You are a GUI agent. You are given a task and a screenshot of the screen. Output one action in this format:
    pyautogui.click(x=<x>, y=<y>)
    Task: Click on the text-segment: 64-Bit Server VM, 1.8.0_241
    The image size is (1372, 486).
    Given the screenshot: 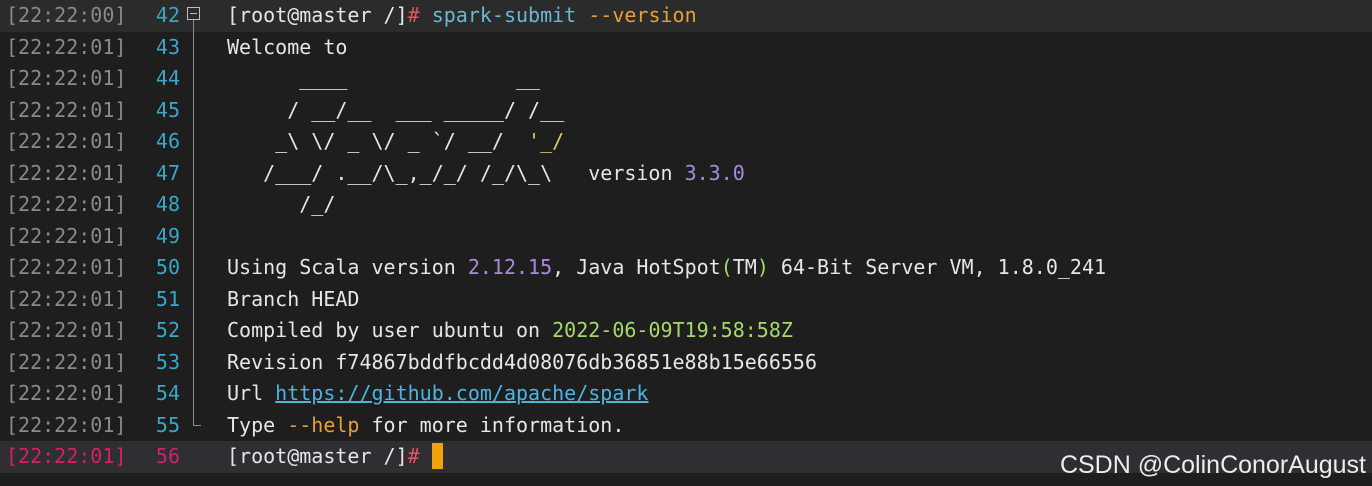 What is the action you would take?
    pyautogui.click(x=937, y=267)
    